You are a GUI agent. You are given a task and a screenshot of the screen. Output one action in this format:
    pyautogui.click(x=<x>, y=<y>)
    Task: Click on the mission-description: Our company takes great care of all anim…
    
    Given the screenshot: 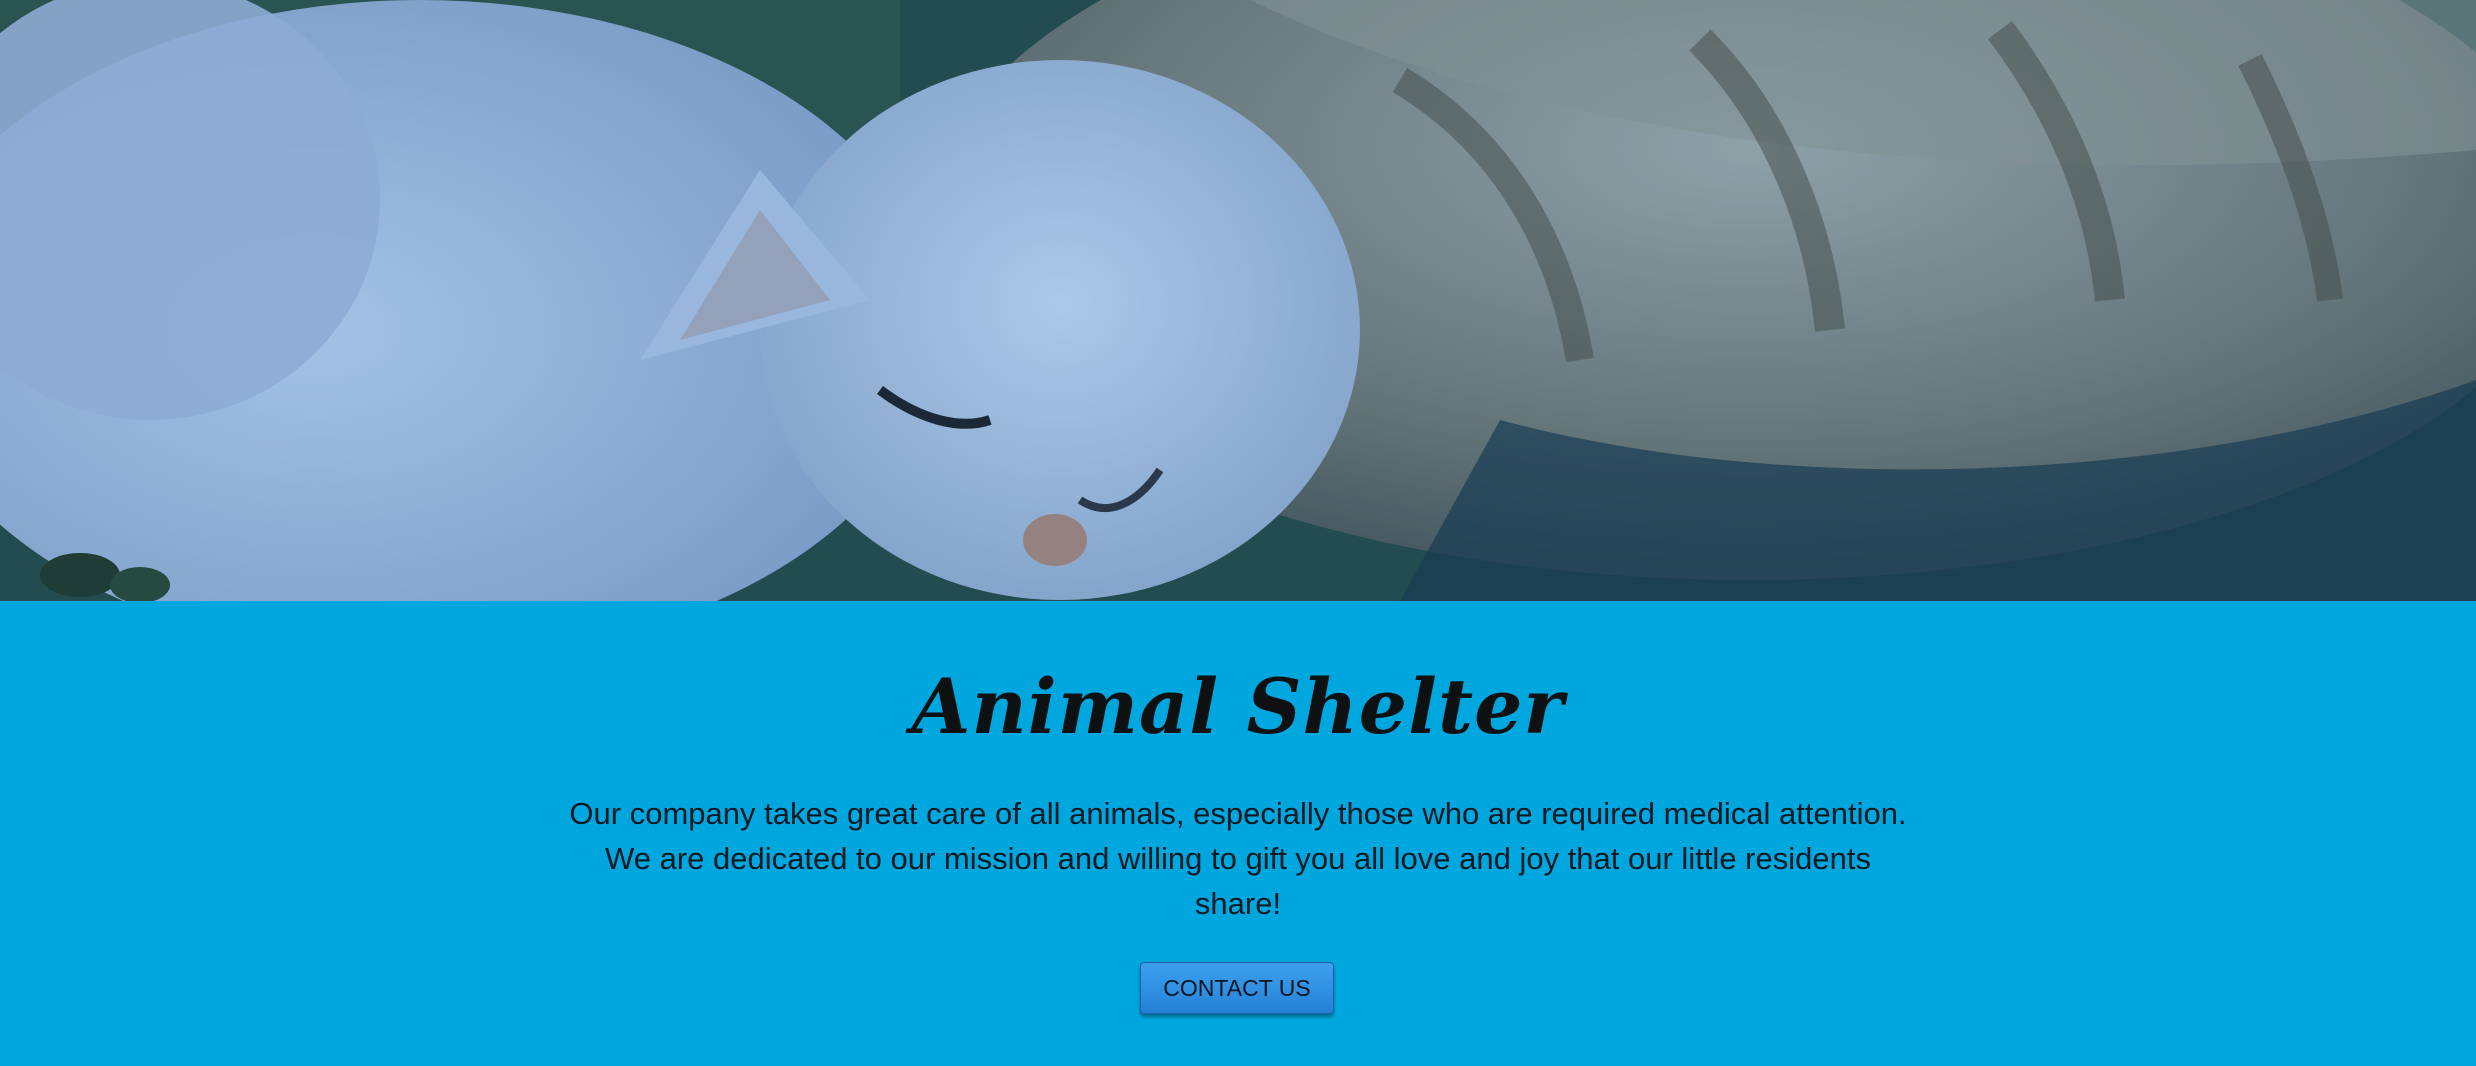 What is the action you would take?
    pyautogui.click(x=1238, y=858)
    